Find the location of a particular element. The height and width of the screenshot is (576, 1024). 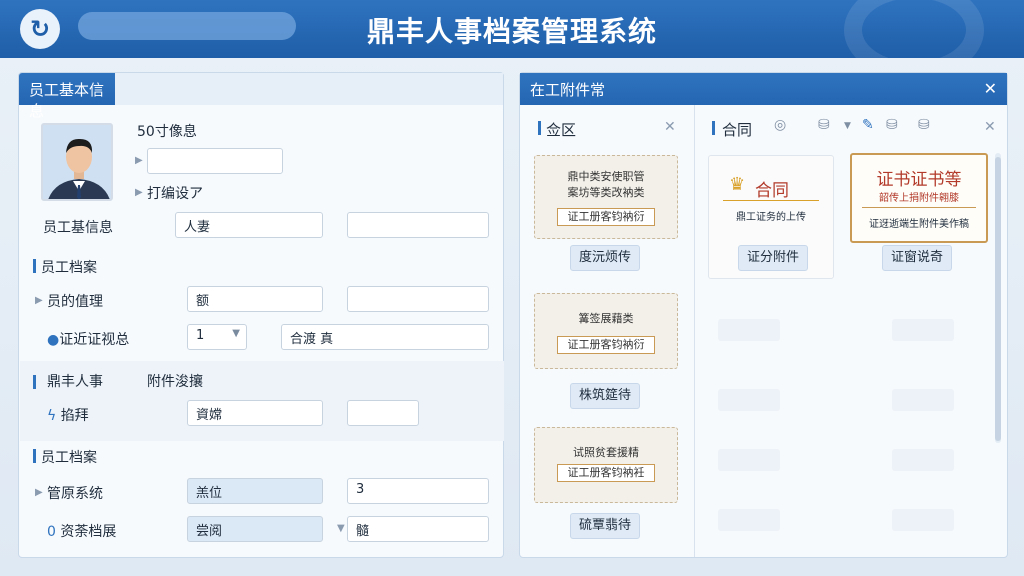

certificate-sub: 韶传上捐附件翱膝 is located at coordinates (919, 198).